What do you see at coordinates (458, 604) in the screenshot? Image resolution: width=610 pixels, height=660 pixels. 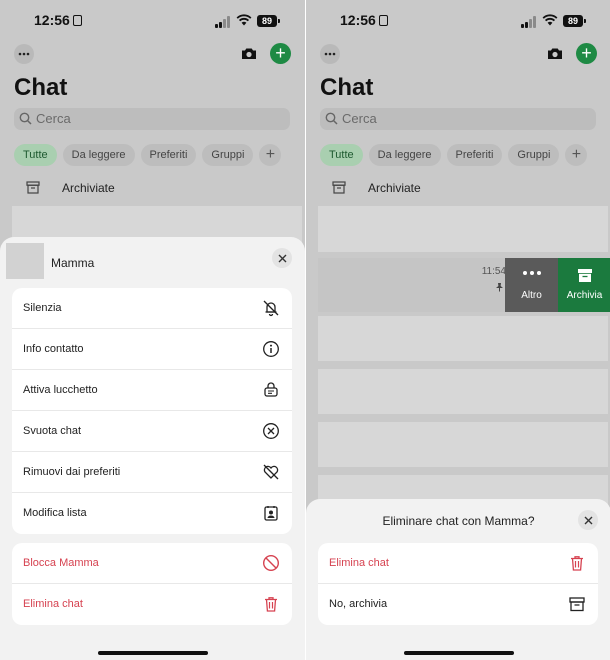 I see `menu-item-no-archivia: No, archivia` at bounding box center [458, 604].